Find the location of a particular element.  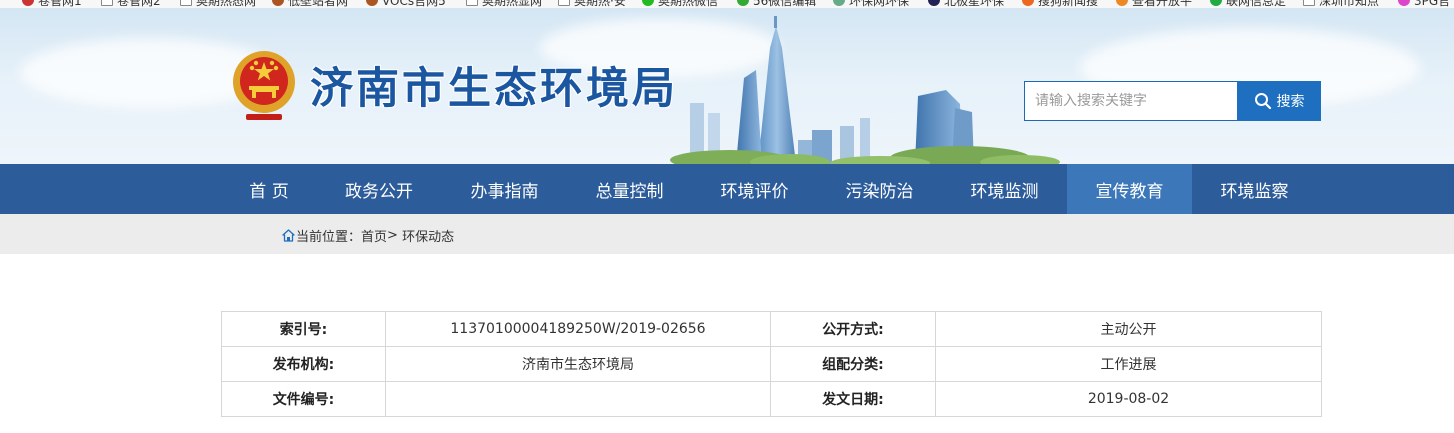

nav-item-publicity-education: 宣传教育 is located at coordinates (1129, 189).